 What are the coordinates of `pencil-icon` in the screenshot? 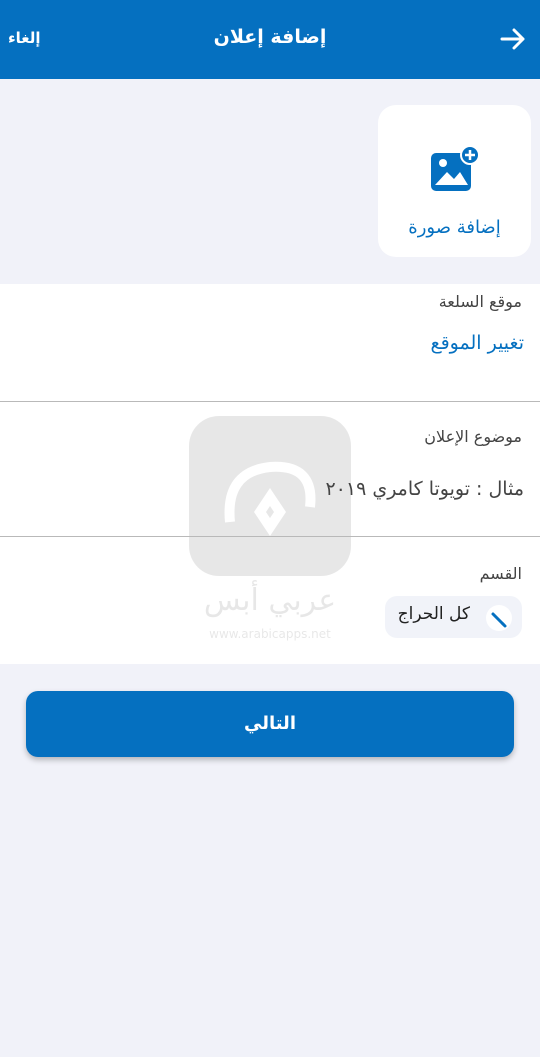 It's located at (499, 620).